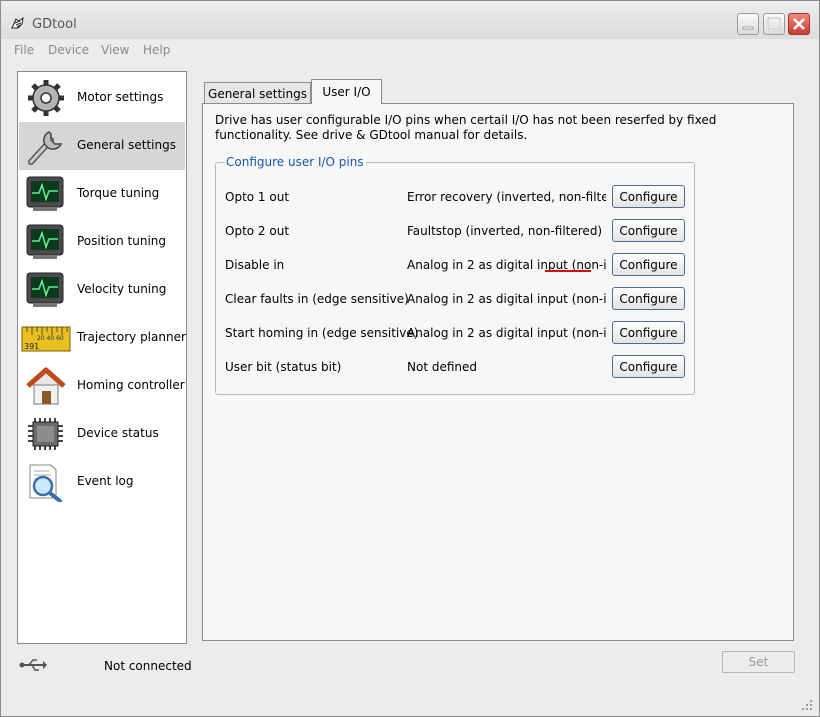  What do you see at coordinates (257, 197) in the screenshot?
I see `io-pin-name: Opto 1 out` at bounding box center [257, 197].